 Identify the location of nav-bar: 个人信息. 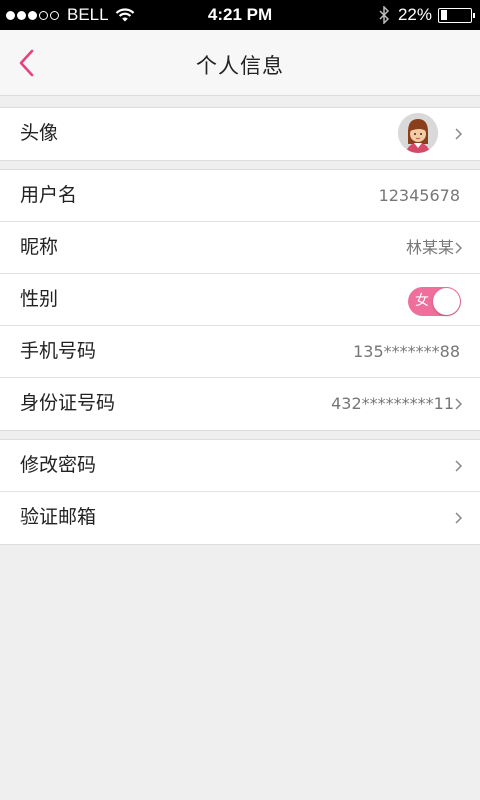
(240, 63).